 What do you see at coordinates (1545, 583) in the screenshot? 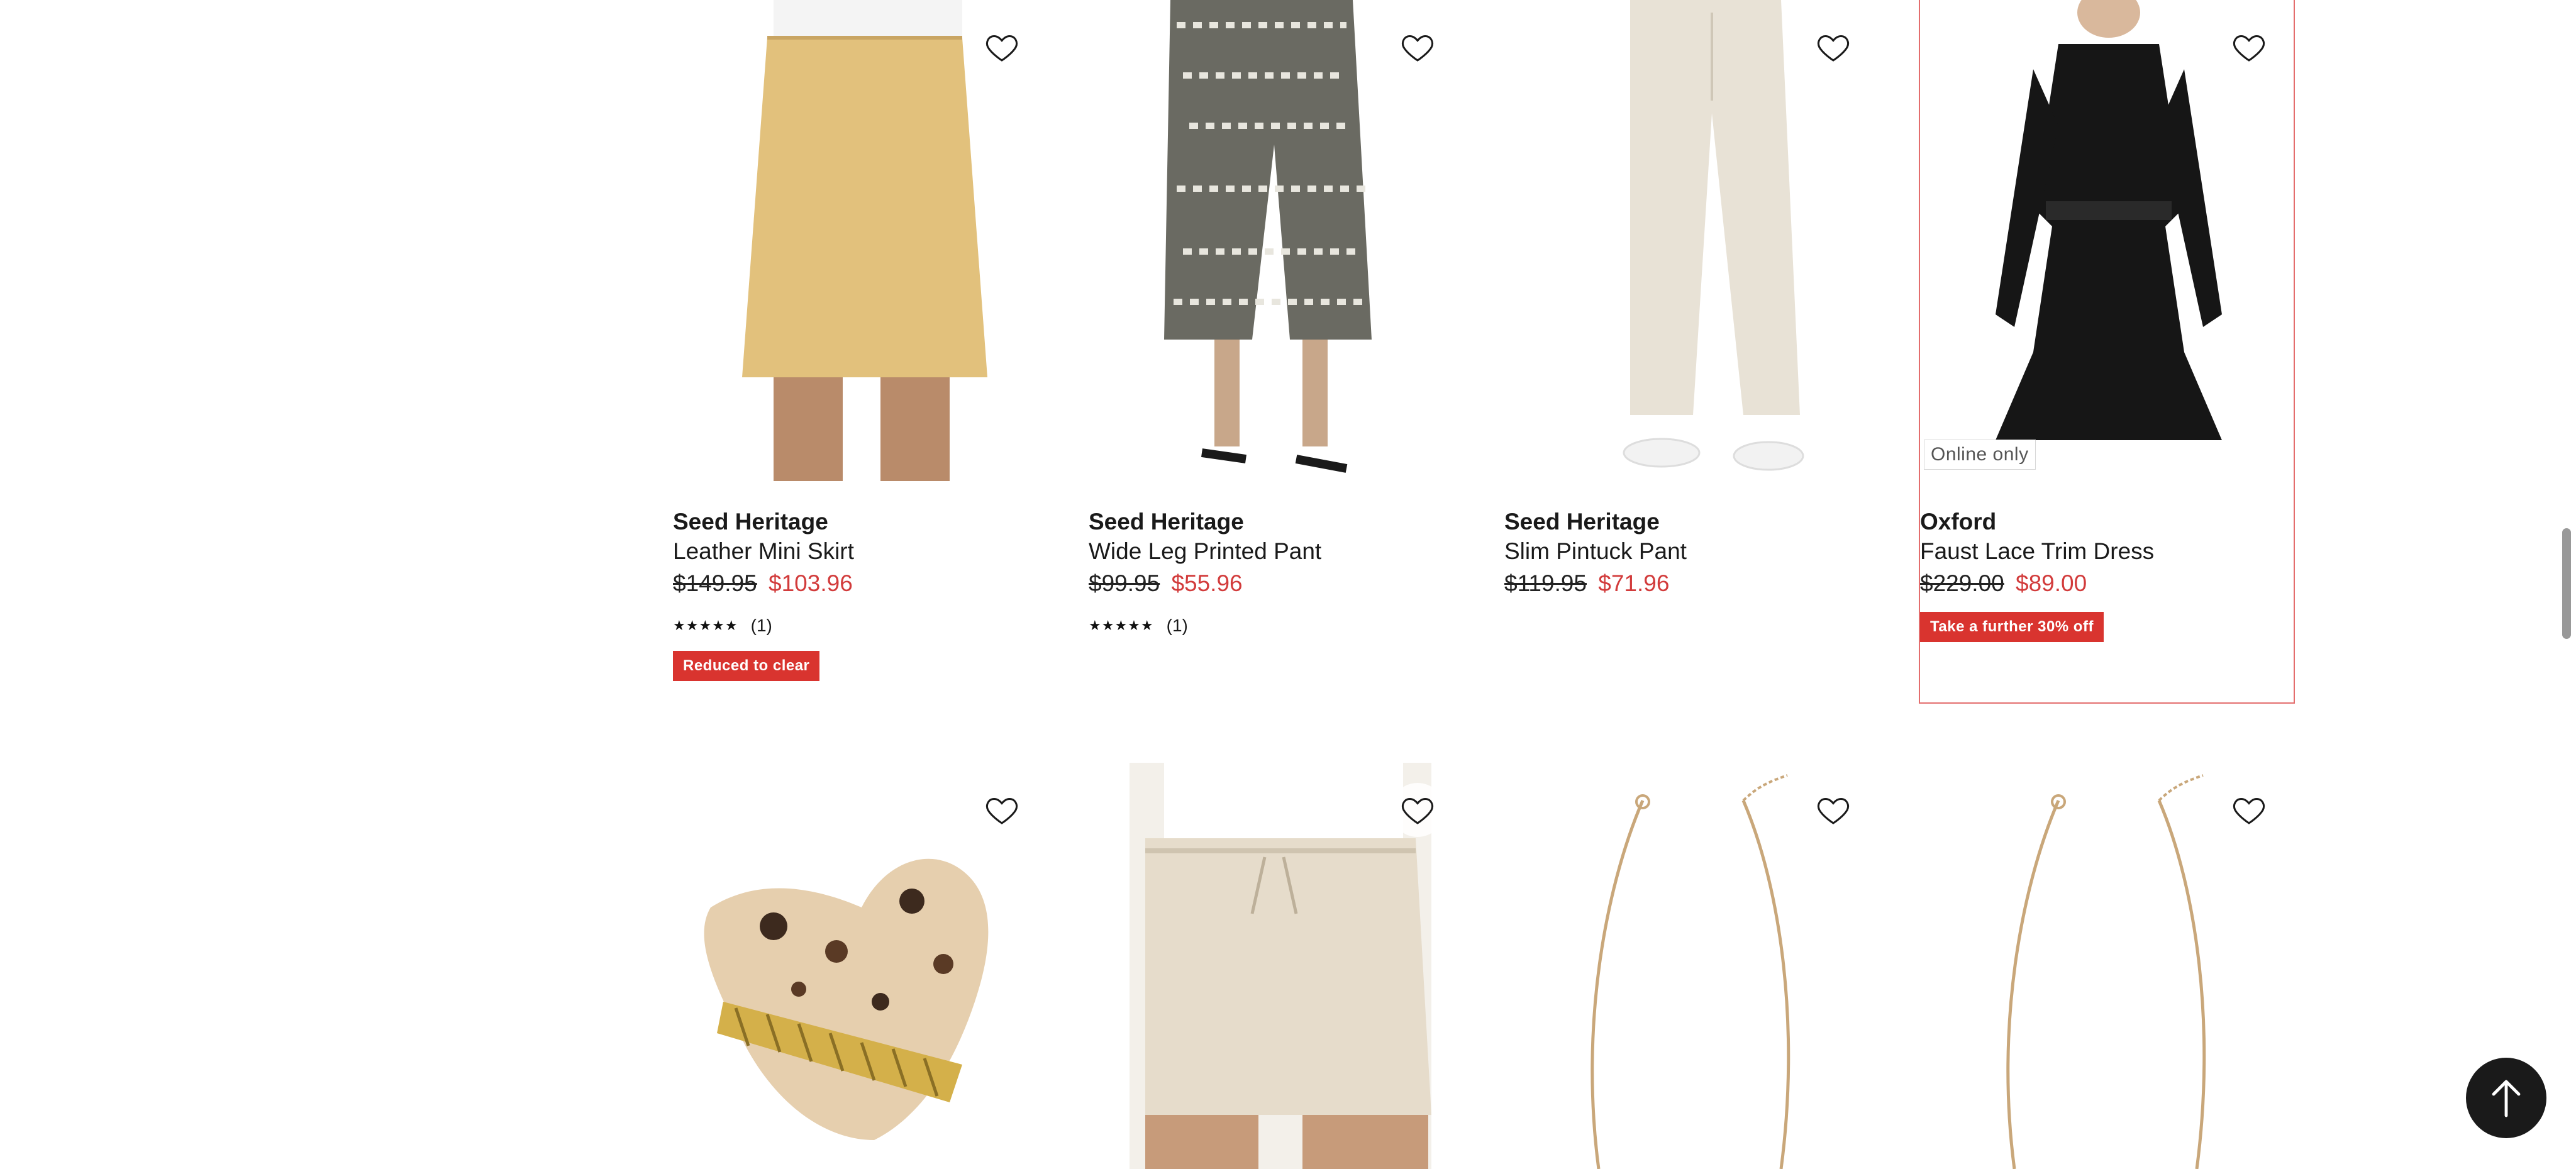
I see `original-price: $119.95` at bounding box center [1545, 583].